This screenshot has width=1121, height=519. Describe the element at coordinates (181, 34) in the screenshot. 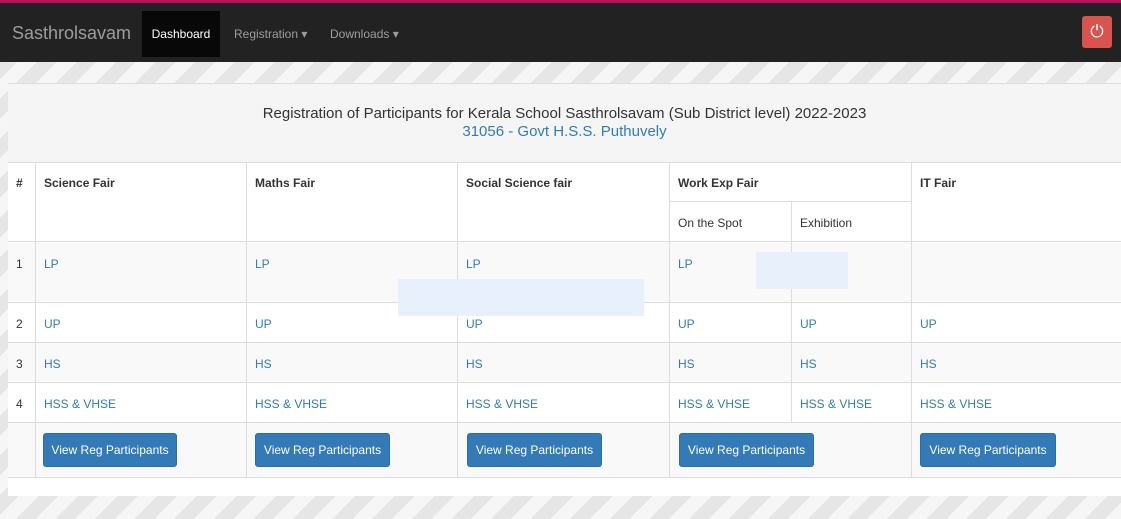

I see `nav-dashboard: Dashboard` at that location.